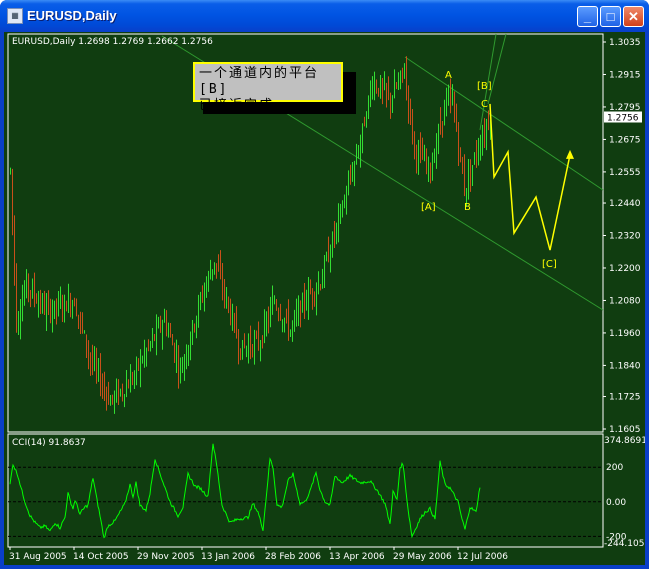 This screenshot has height=569, width=649. Describe the element at coordinates (625, 269) in the screenshot. I see `price-tick-label: 1.2200` at that location.